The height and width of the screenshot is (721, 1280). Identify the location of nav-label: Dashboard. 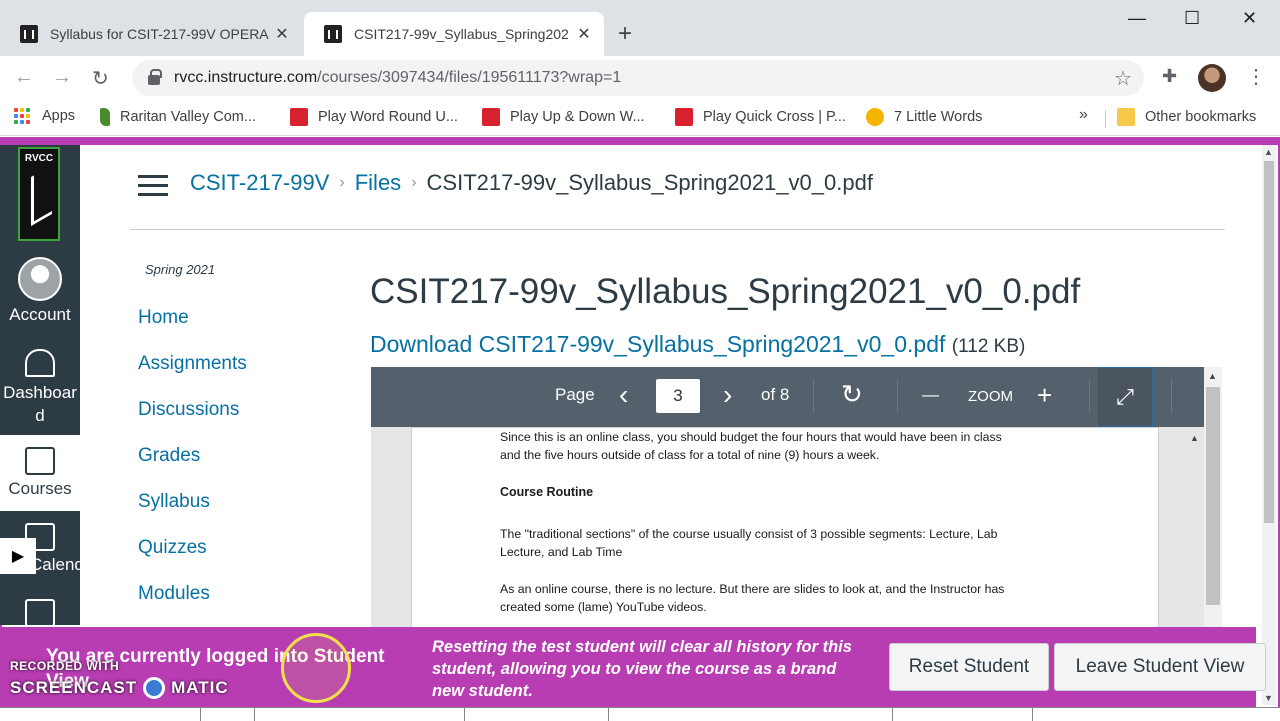
(40, 404).